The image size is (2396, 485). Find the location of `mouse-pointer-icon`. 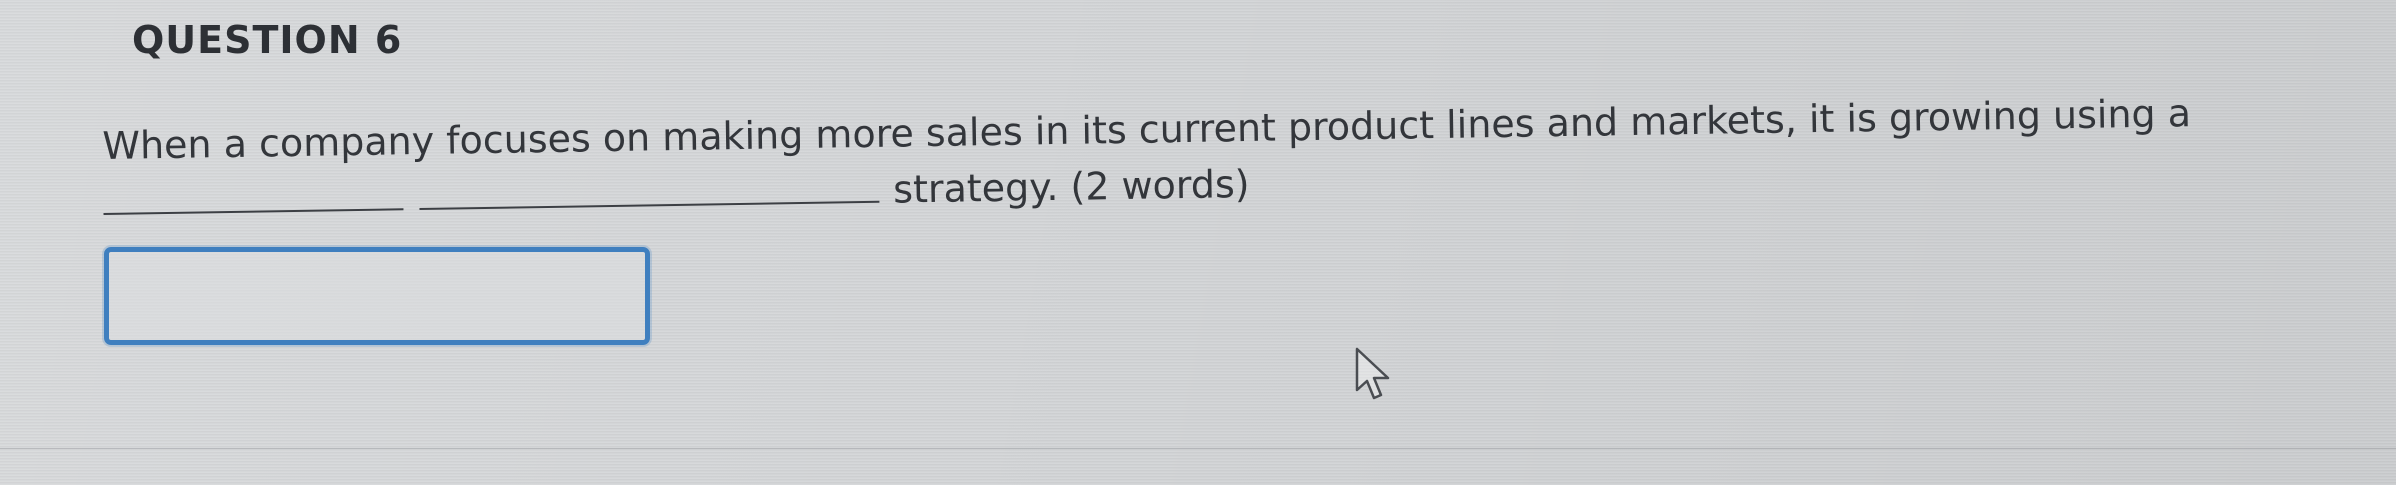

mouse-pointer-icon is located at coordinates (1372, 373).